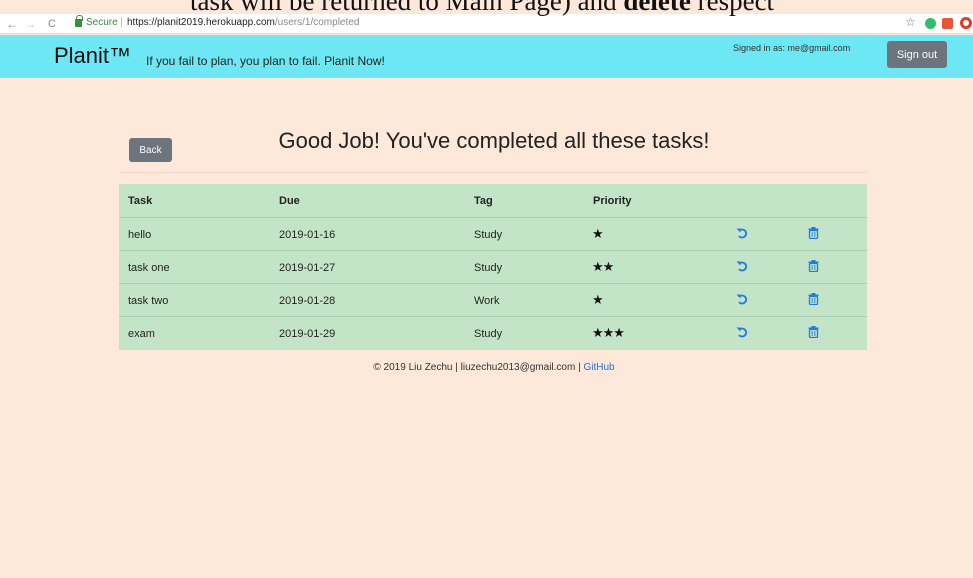  I want to click on task-due: 2019-01-28, so click(307, 301).